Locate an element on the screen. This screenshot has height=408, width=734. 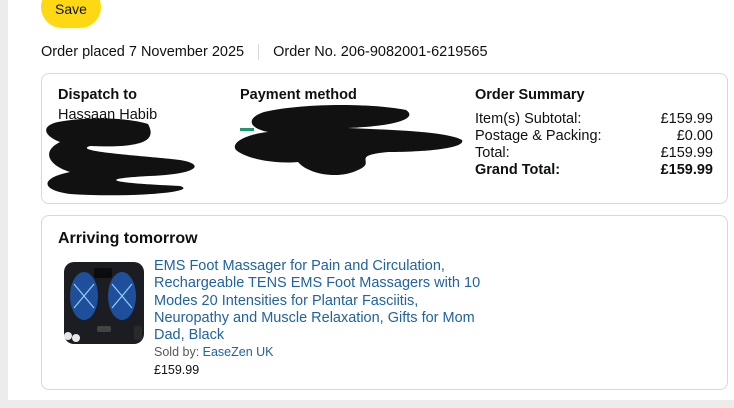
summary-row-subtotal: Item(s) Subtotal: £159.99 is located at coordinates (594, 119).